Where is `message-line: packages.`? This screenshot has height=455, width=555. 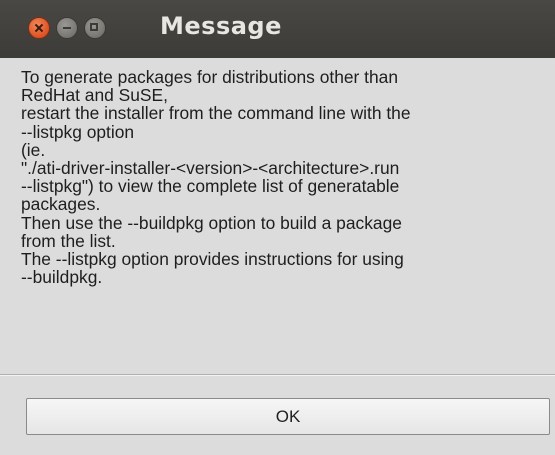
message-line: packages. is located at coordinates (61, 204).